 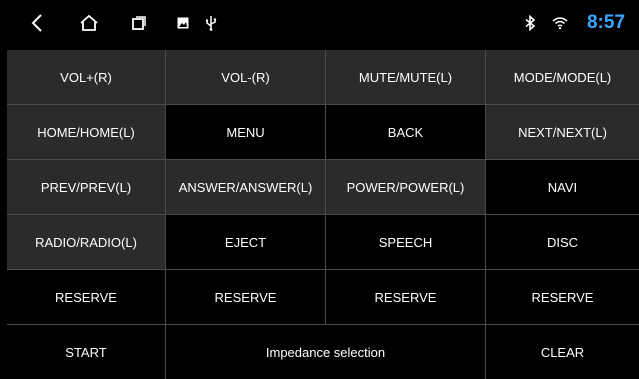 I want to click on key-button: EJECT, so click(x=245, y=242).